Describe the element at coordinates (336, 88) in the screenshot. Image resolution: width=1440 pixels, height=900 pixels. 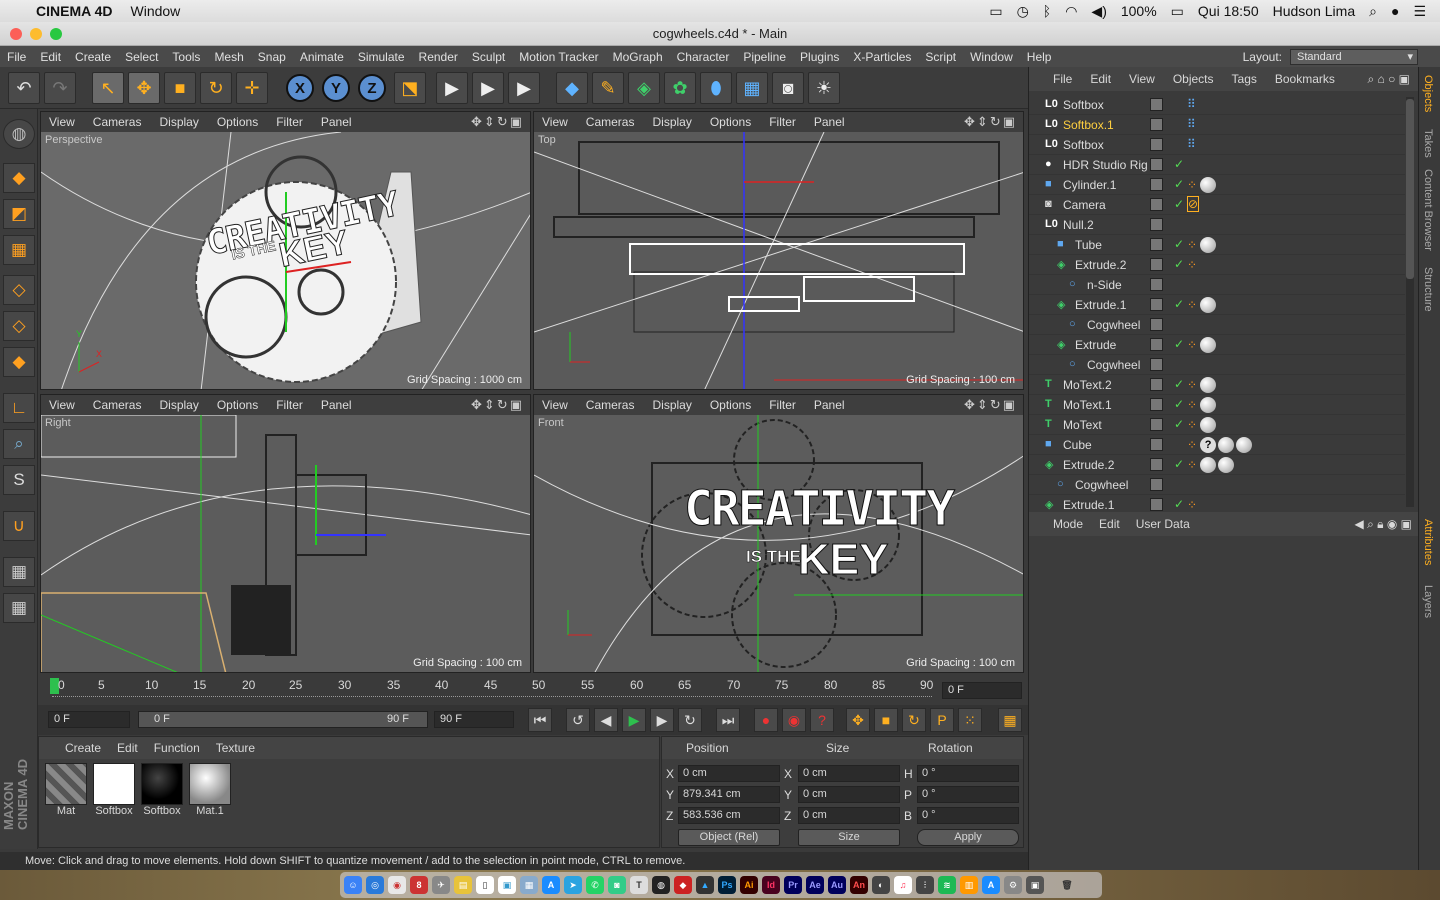
I see `y-axis-lock-button: Y` at that location.